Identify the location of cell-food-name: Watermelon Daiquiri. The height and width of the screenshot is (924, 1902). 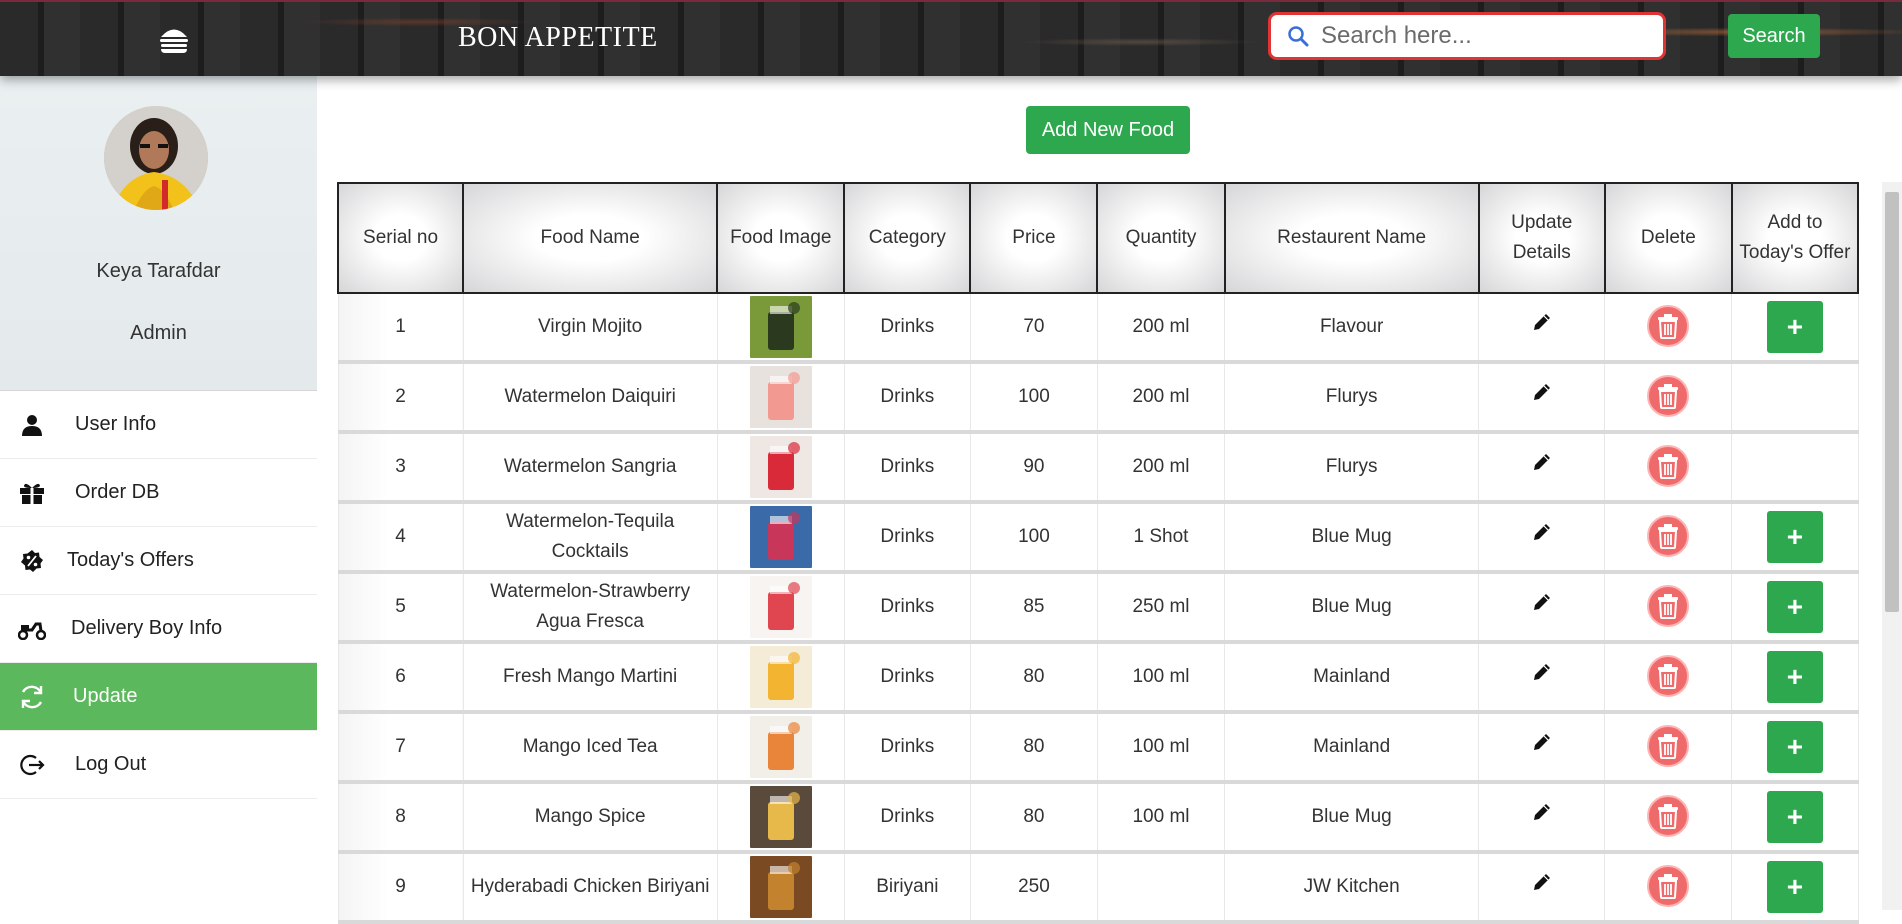
(590, 397).